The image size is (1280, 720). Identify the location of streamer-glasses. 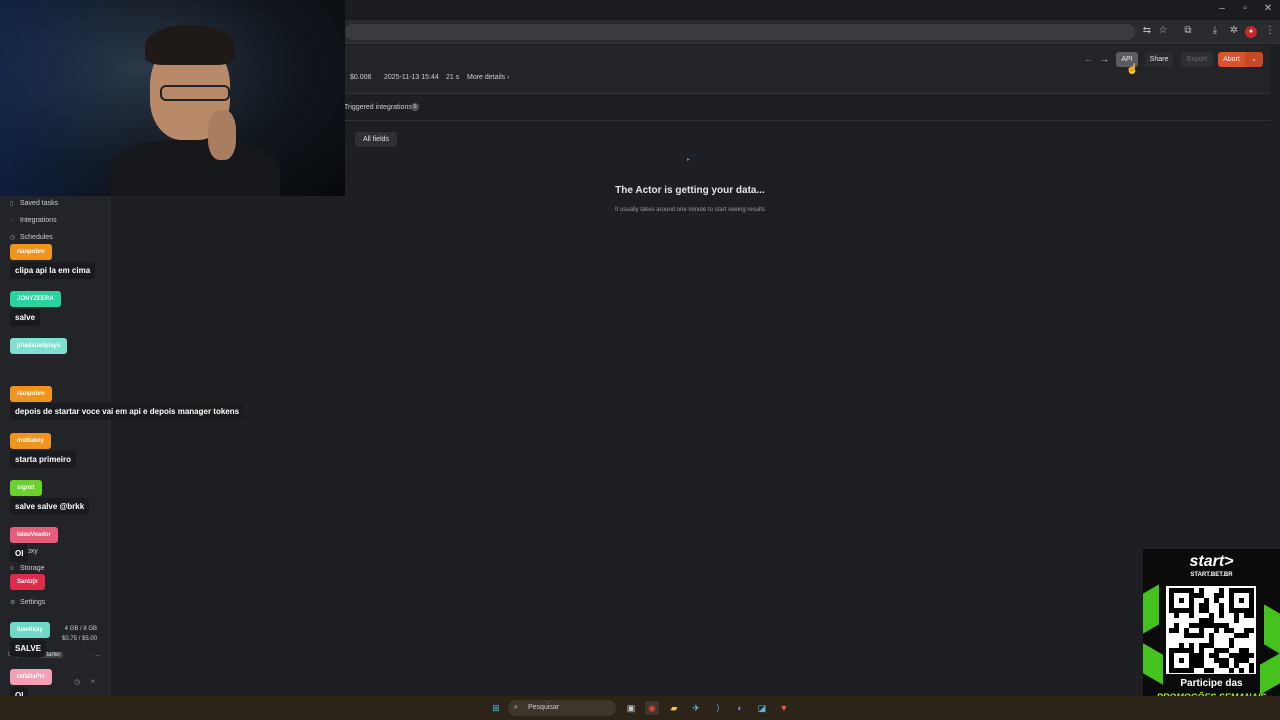
(195, 93).